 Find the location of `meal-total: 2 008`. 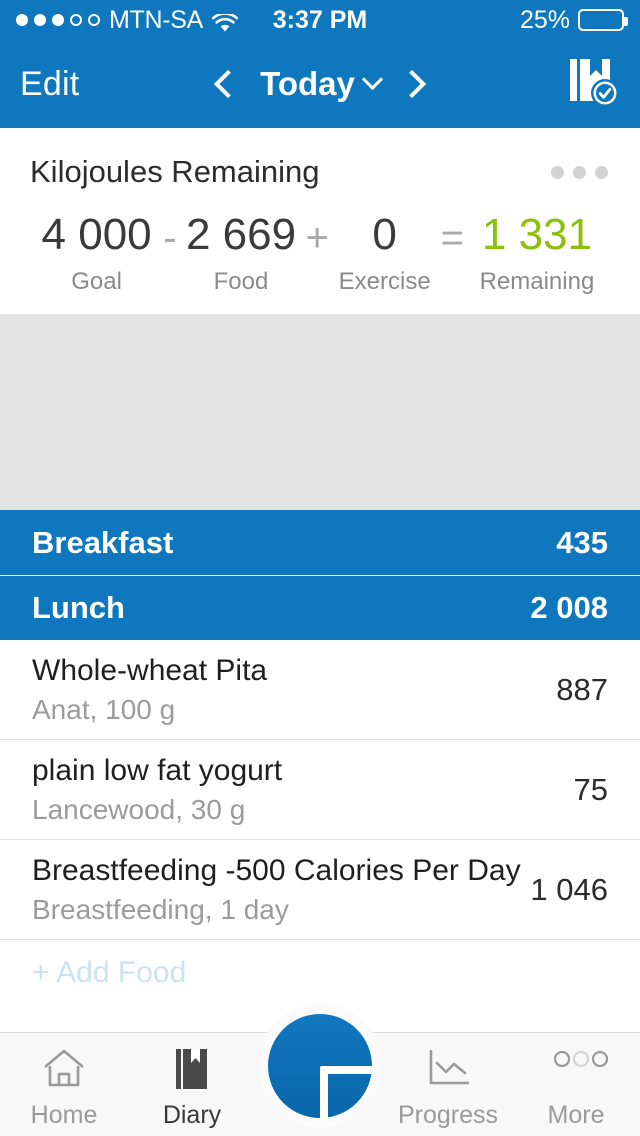

meal-total: 2 008 is located at coordinates (569, 608).